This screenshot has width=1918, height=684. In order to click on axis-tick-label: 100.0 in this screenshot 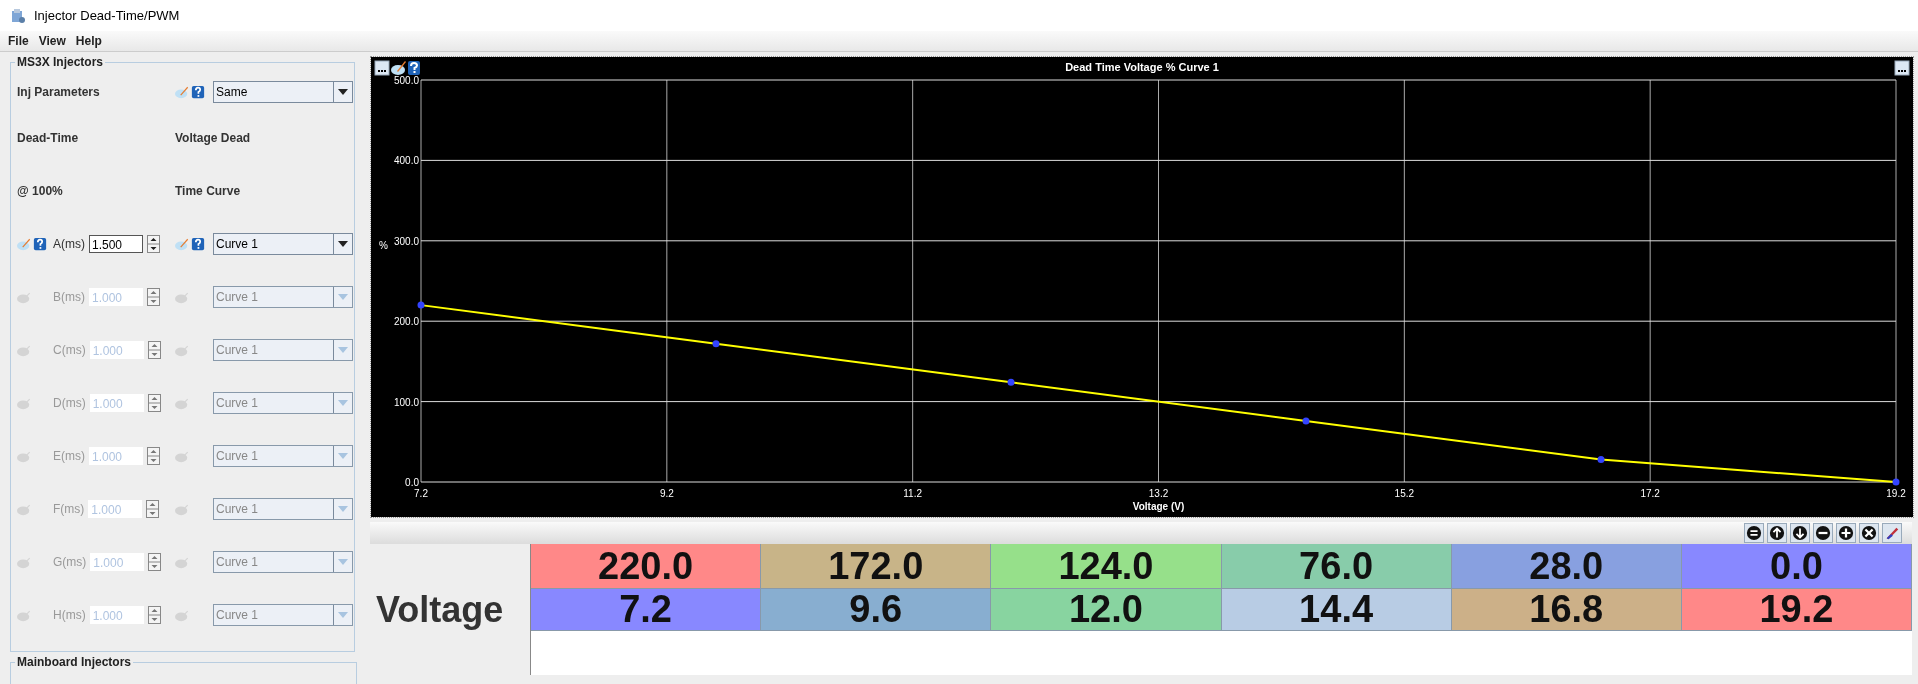, I will do `click(406, 402)`.